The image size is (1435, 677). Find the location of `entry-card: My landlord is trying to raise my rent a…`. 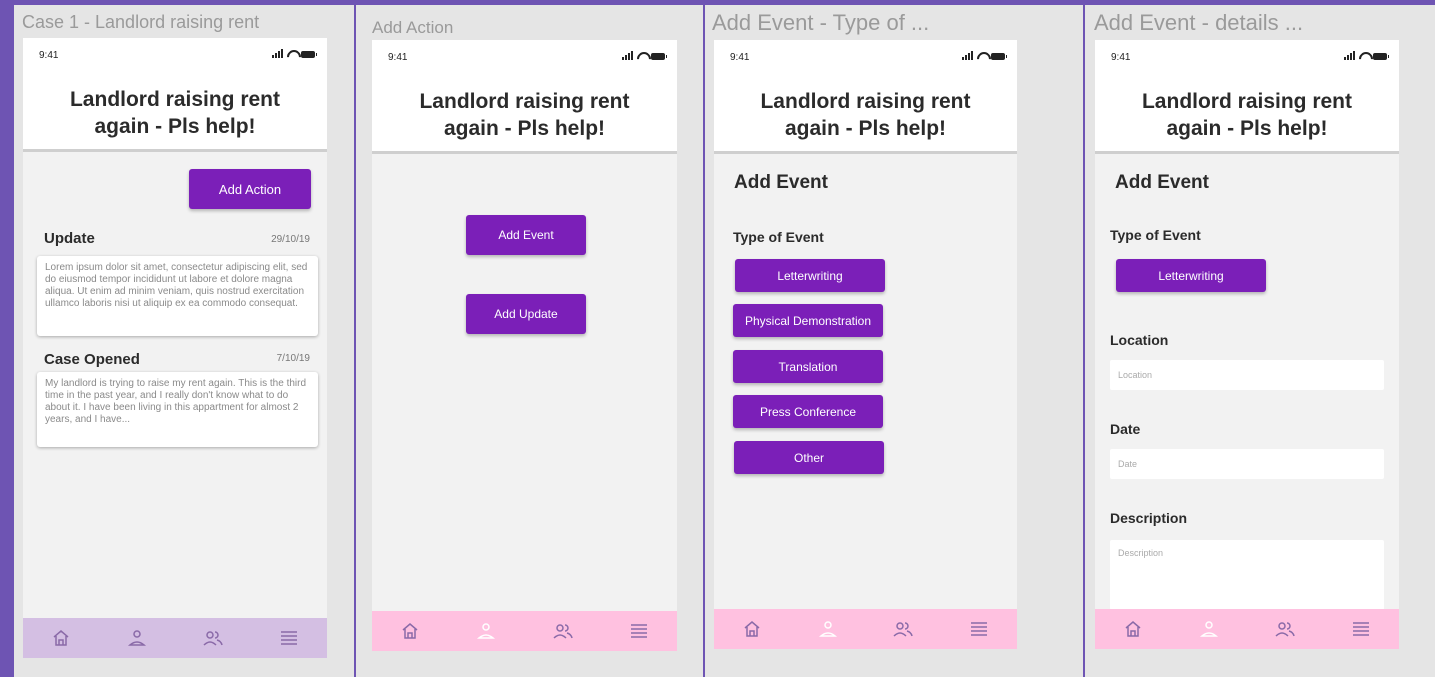

entry-card: My landlord is trying to raise my rent a… is located at coordinates (177, 409).